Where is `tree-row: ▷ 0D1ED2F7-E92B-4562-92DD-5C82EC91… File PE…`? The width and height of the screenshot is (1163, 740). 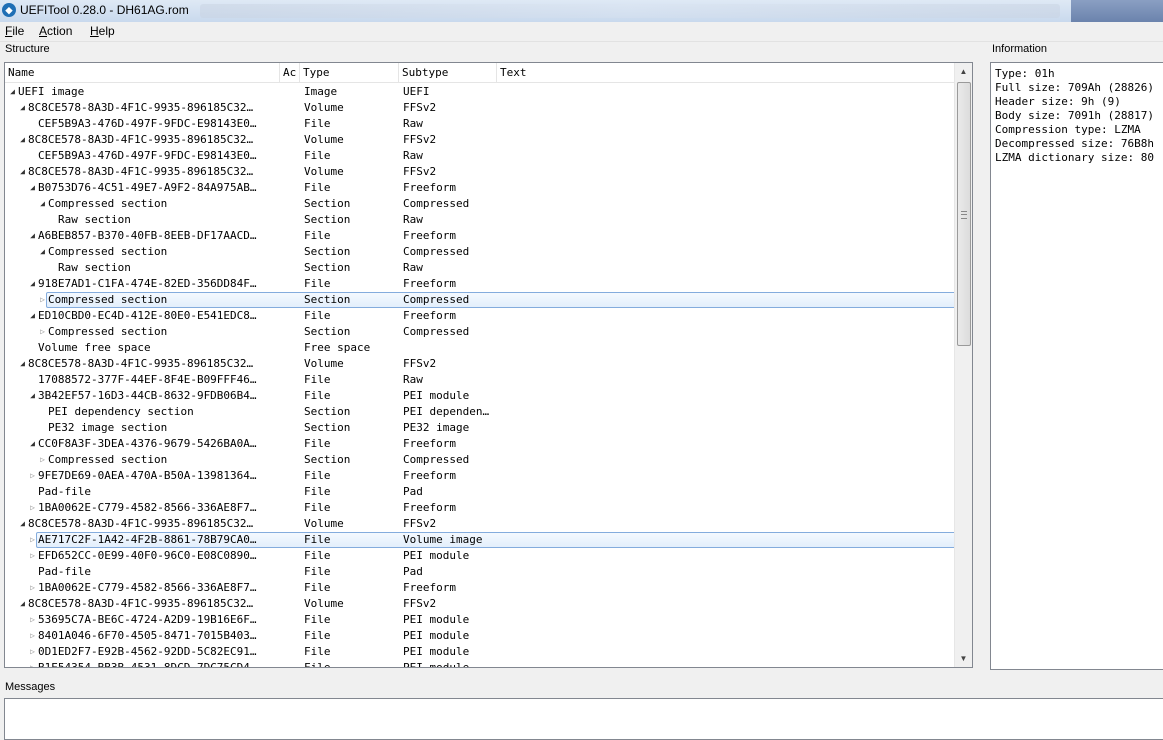
tree-row: ▷ 0D1ED2F7-E92B-4562-92DD-5C82EC91… File PE… is located at coordinates (481, 652).